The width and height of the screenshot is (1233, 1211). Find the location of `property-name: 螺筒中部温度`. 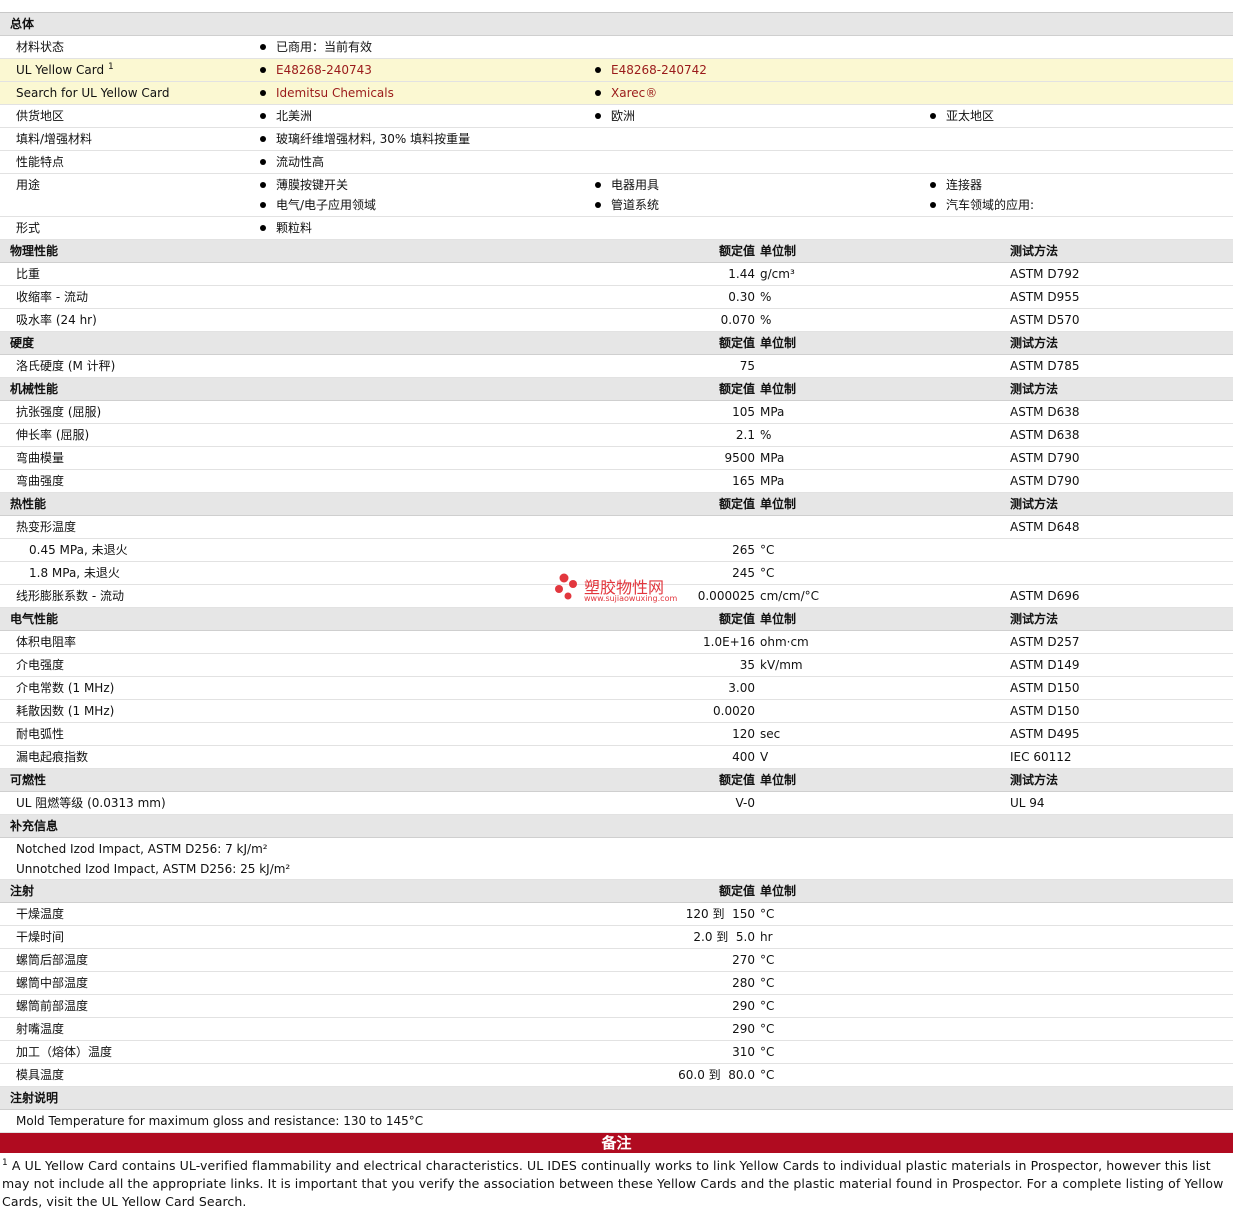

property-name: 螺筒中部温度 is located at coordinates (52, 983).